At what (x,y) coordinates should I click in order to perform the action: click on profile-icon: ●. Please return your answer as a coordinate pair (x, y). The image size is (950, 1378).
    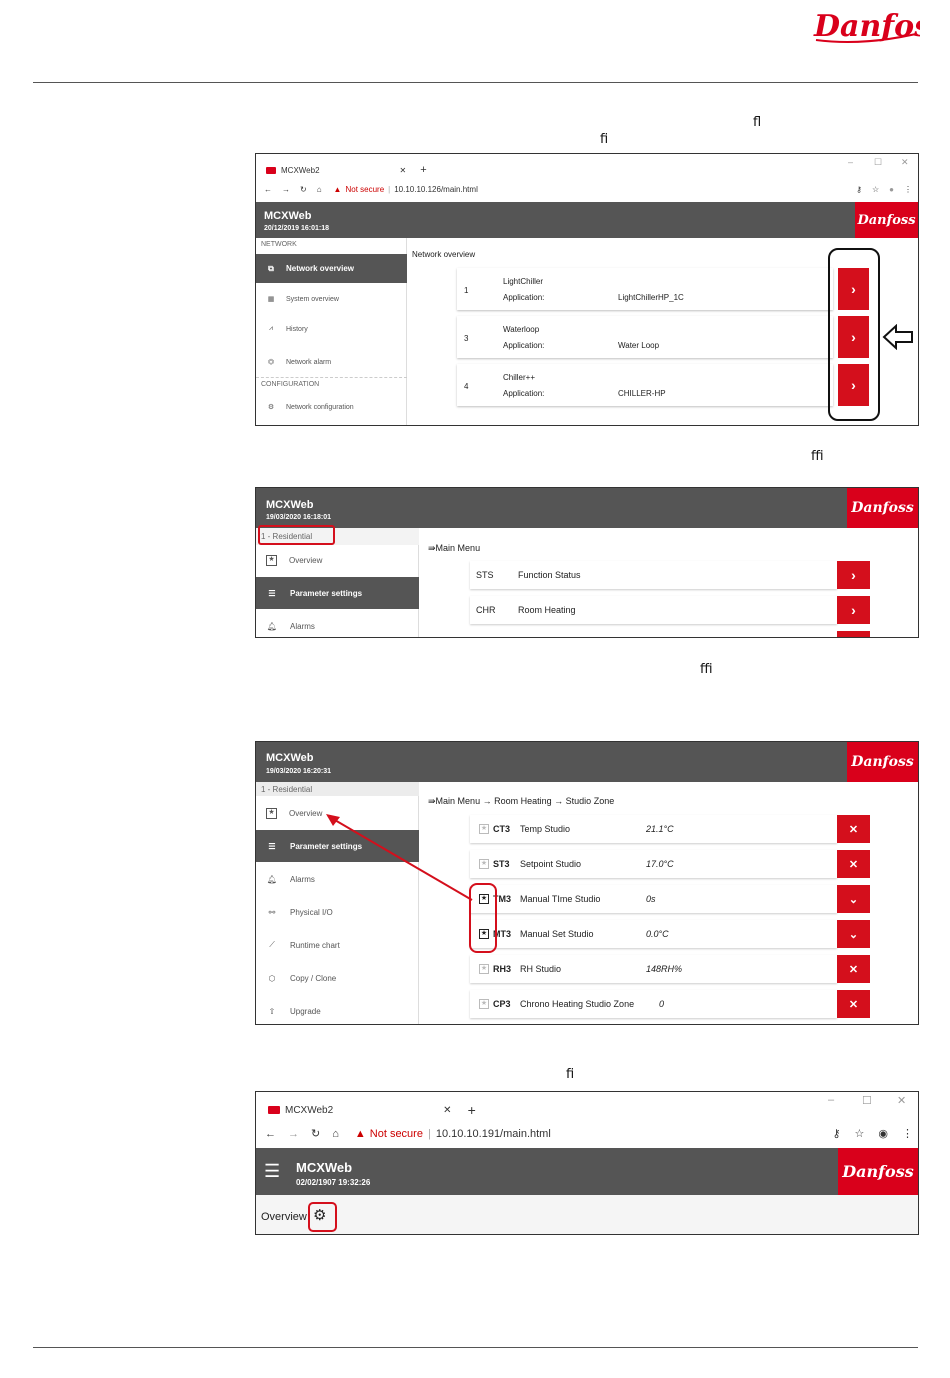
    Looking at the image, I should click on (891, 189).